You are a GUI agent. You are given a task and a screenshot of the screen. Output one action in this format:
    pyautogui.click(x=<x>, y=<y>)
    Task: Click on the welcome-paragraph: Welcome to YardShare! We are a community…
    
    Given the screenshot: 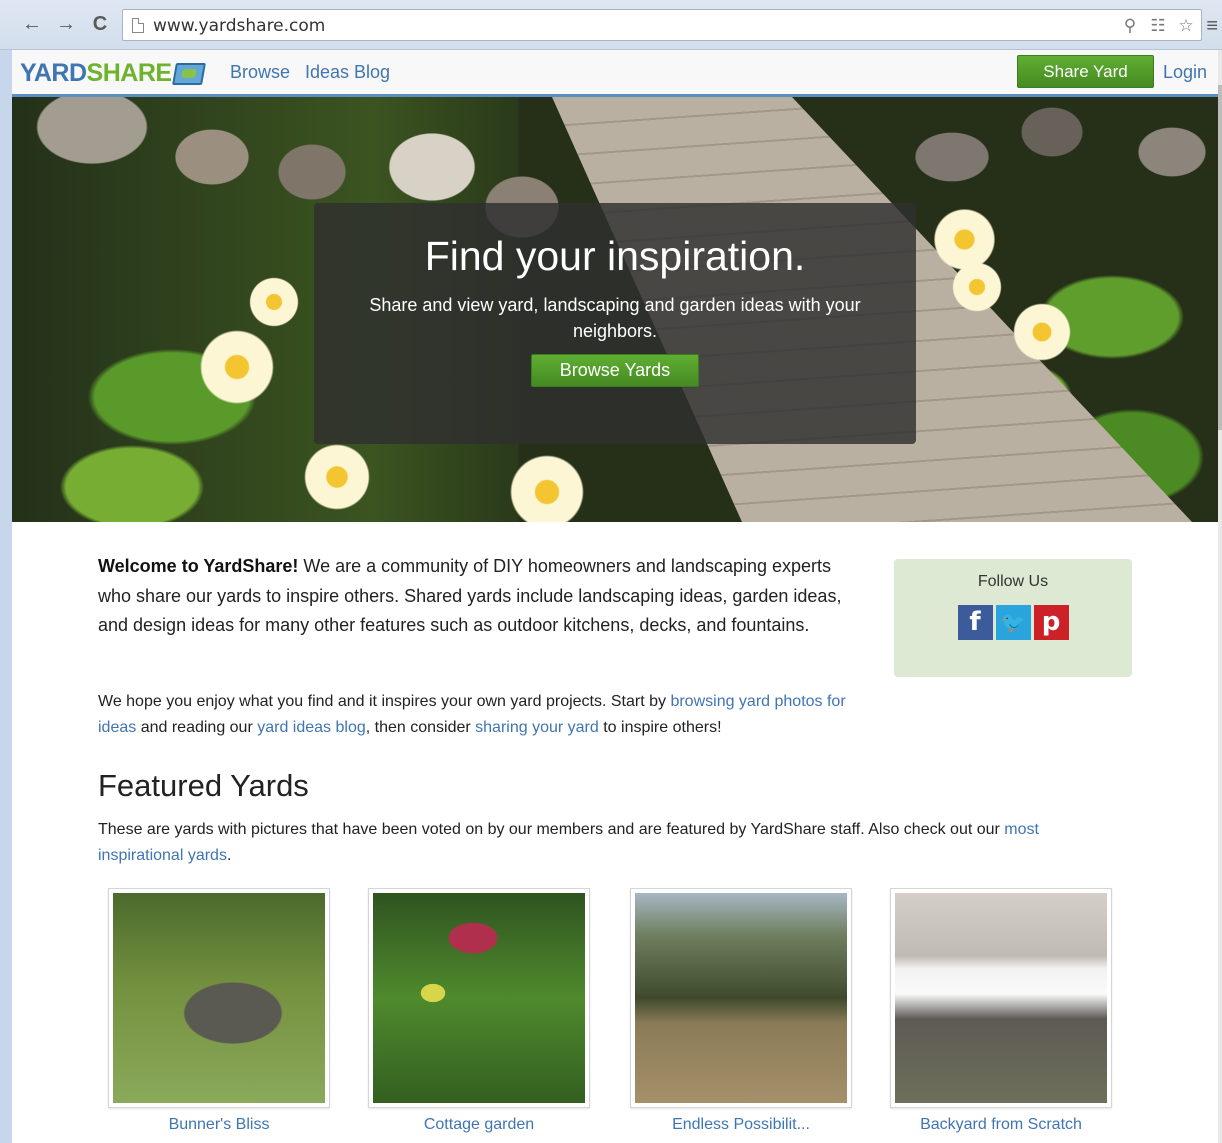 What is the action you would take?
    pyautogui.click(x=483, y=596)
    